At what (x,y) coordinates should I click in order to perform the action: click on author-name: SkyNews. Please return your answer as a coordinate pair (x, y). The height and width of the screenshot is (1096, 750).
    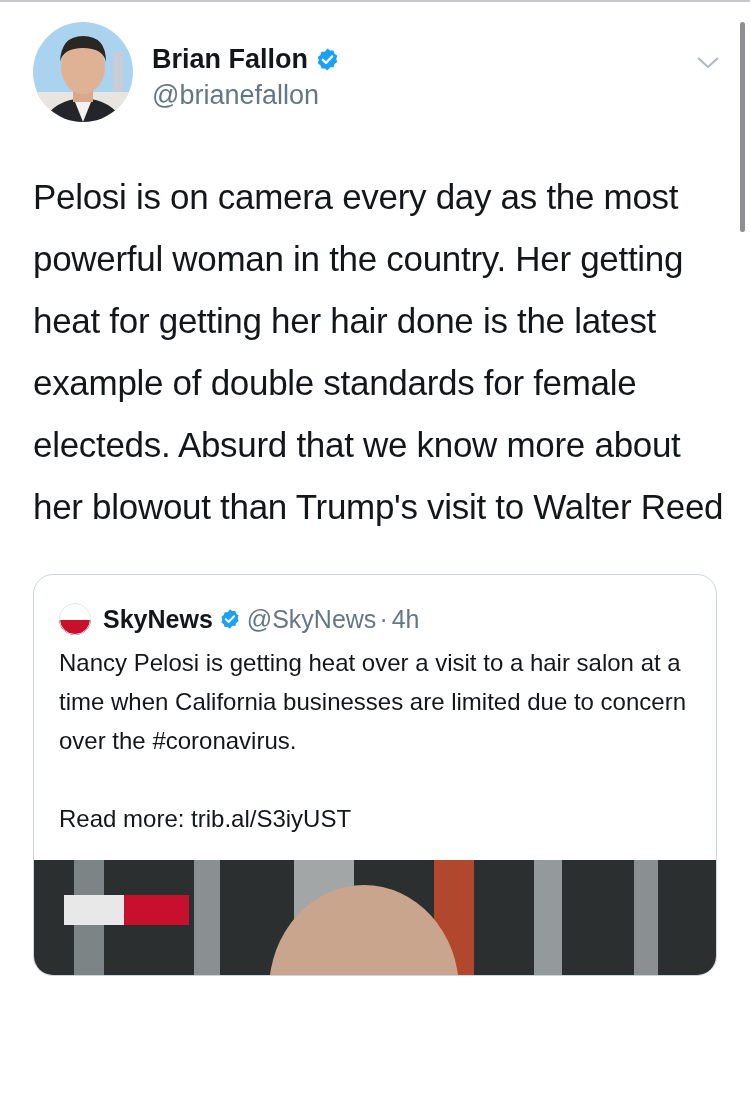
    Looking at the image, I should click on (158, 619).